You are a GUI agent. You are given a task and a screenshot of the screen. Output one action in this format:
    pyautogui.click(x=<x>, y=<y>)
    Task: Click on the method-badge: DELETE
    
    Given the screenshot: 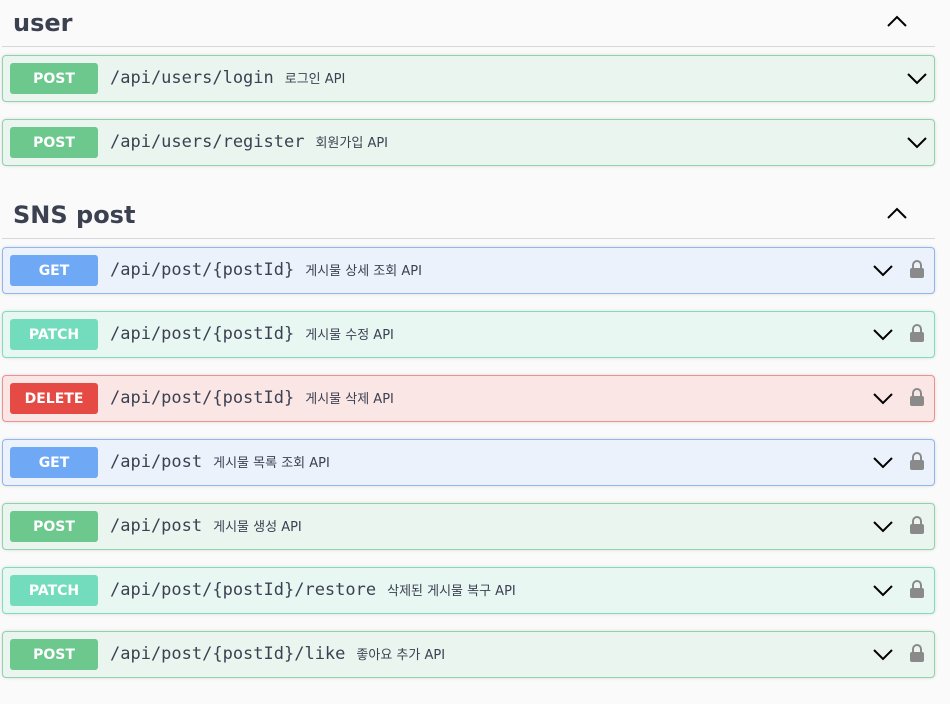 What is the action you would take?
    pyautogui.click(x=54, y=398)
    